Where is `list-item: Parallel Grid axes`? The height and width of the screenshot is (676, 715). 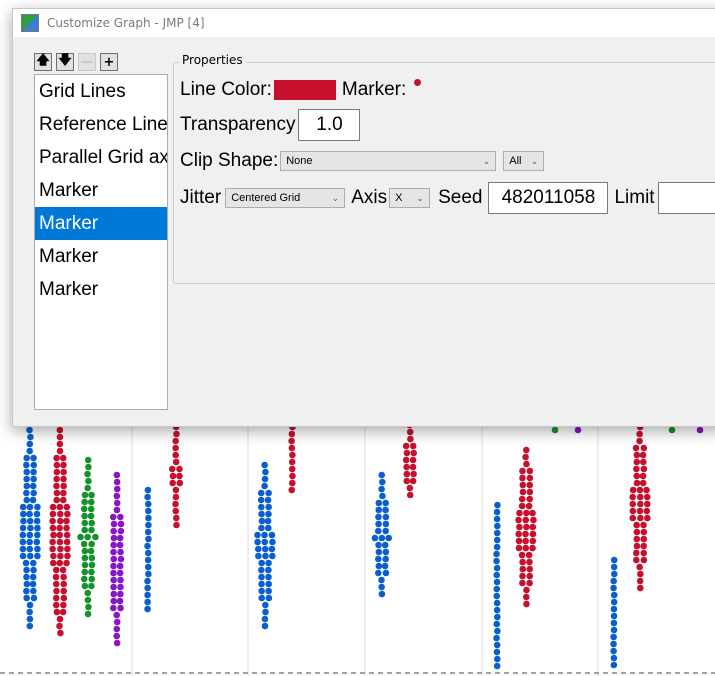
list-item: Parallel Grid axes is located at coordinates (101, 157).